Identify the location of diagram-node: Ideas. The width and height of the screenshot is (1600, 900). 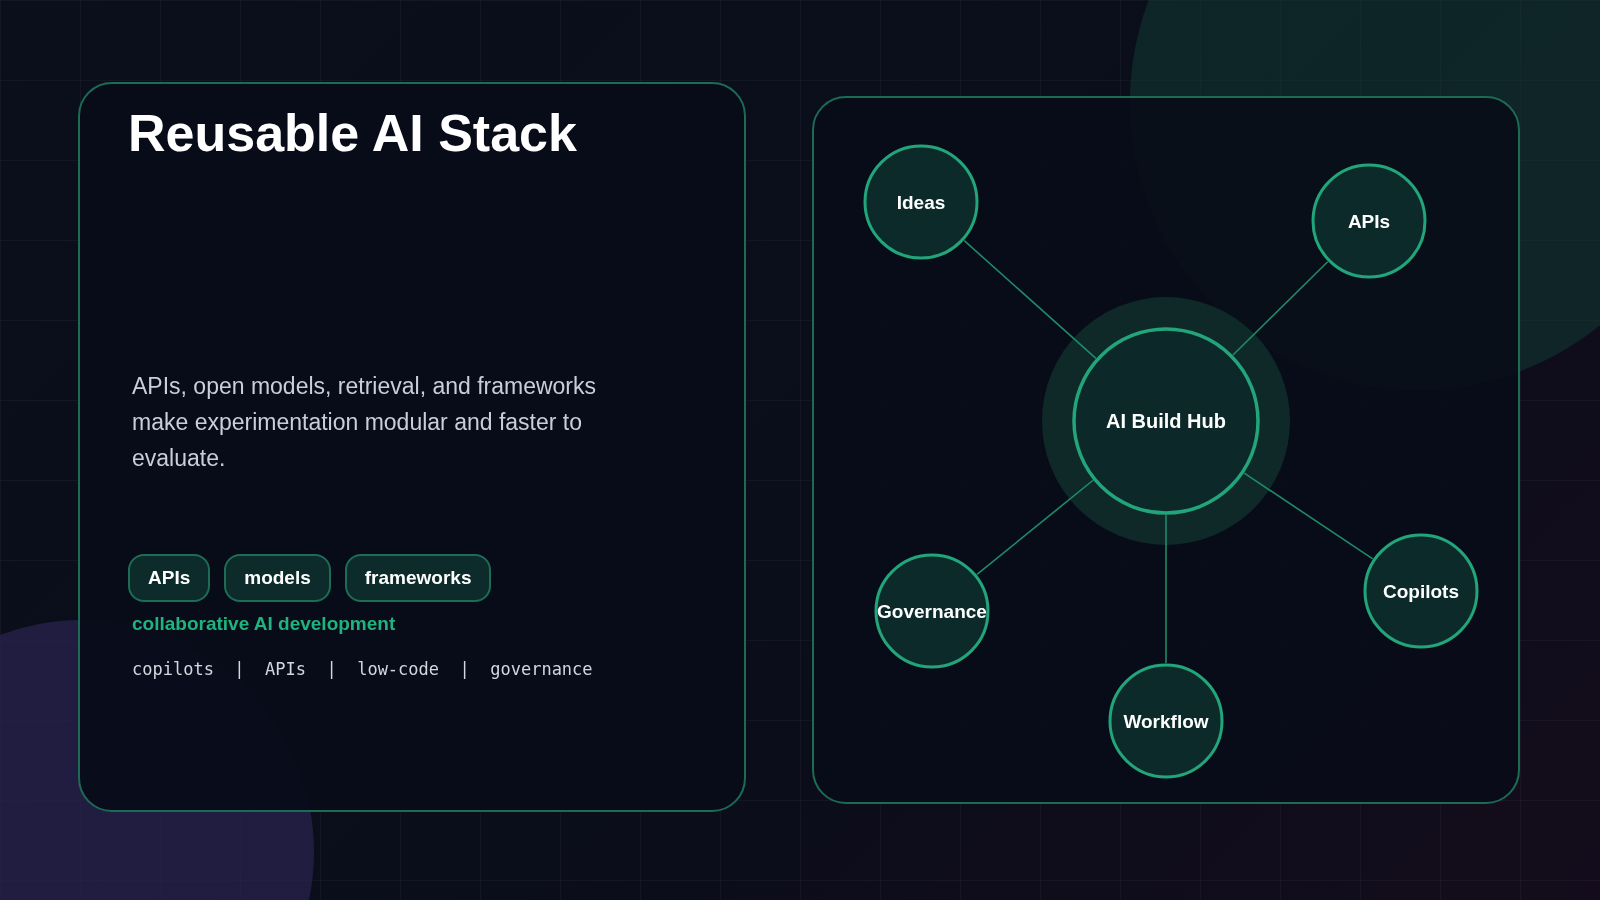
(921, 202).